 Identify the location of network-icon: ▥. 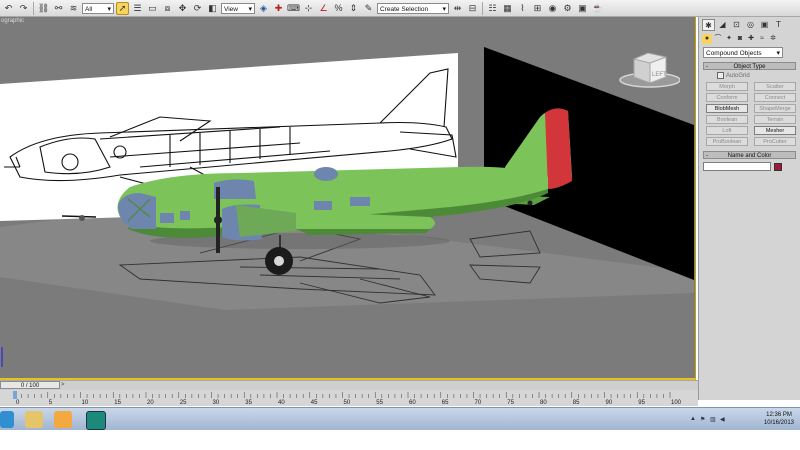
(713, 419).